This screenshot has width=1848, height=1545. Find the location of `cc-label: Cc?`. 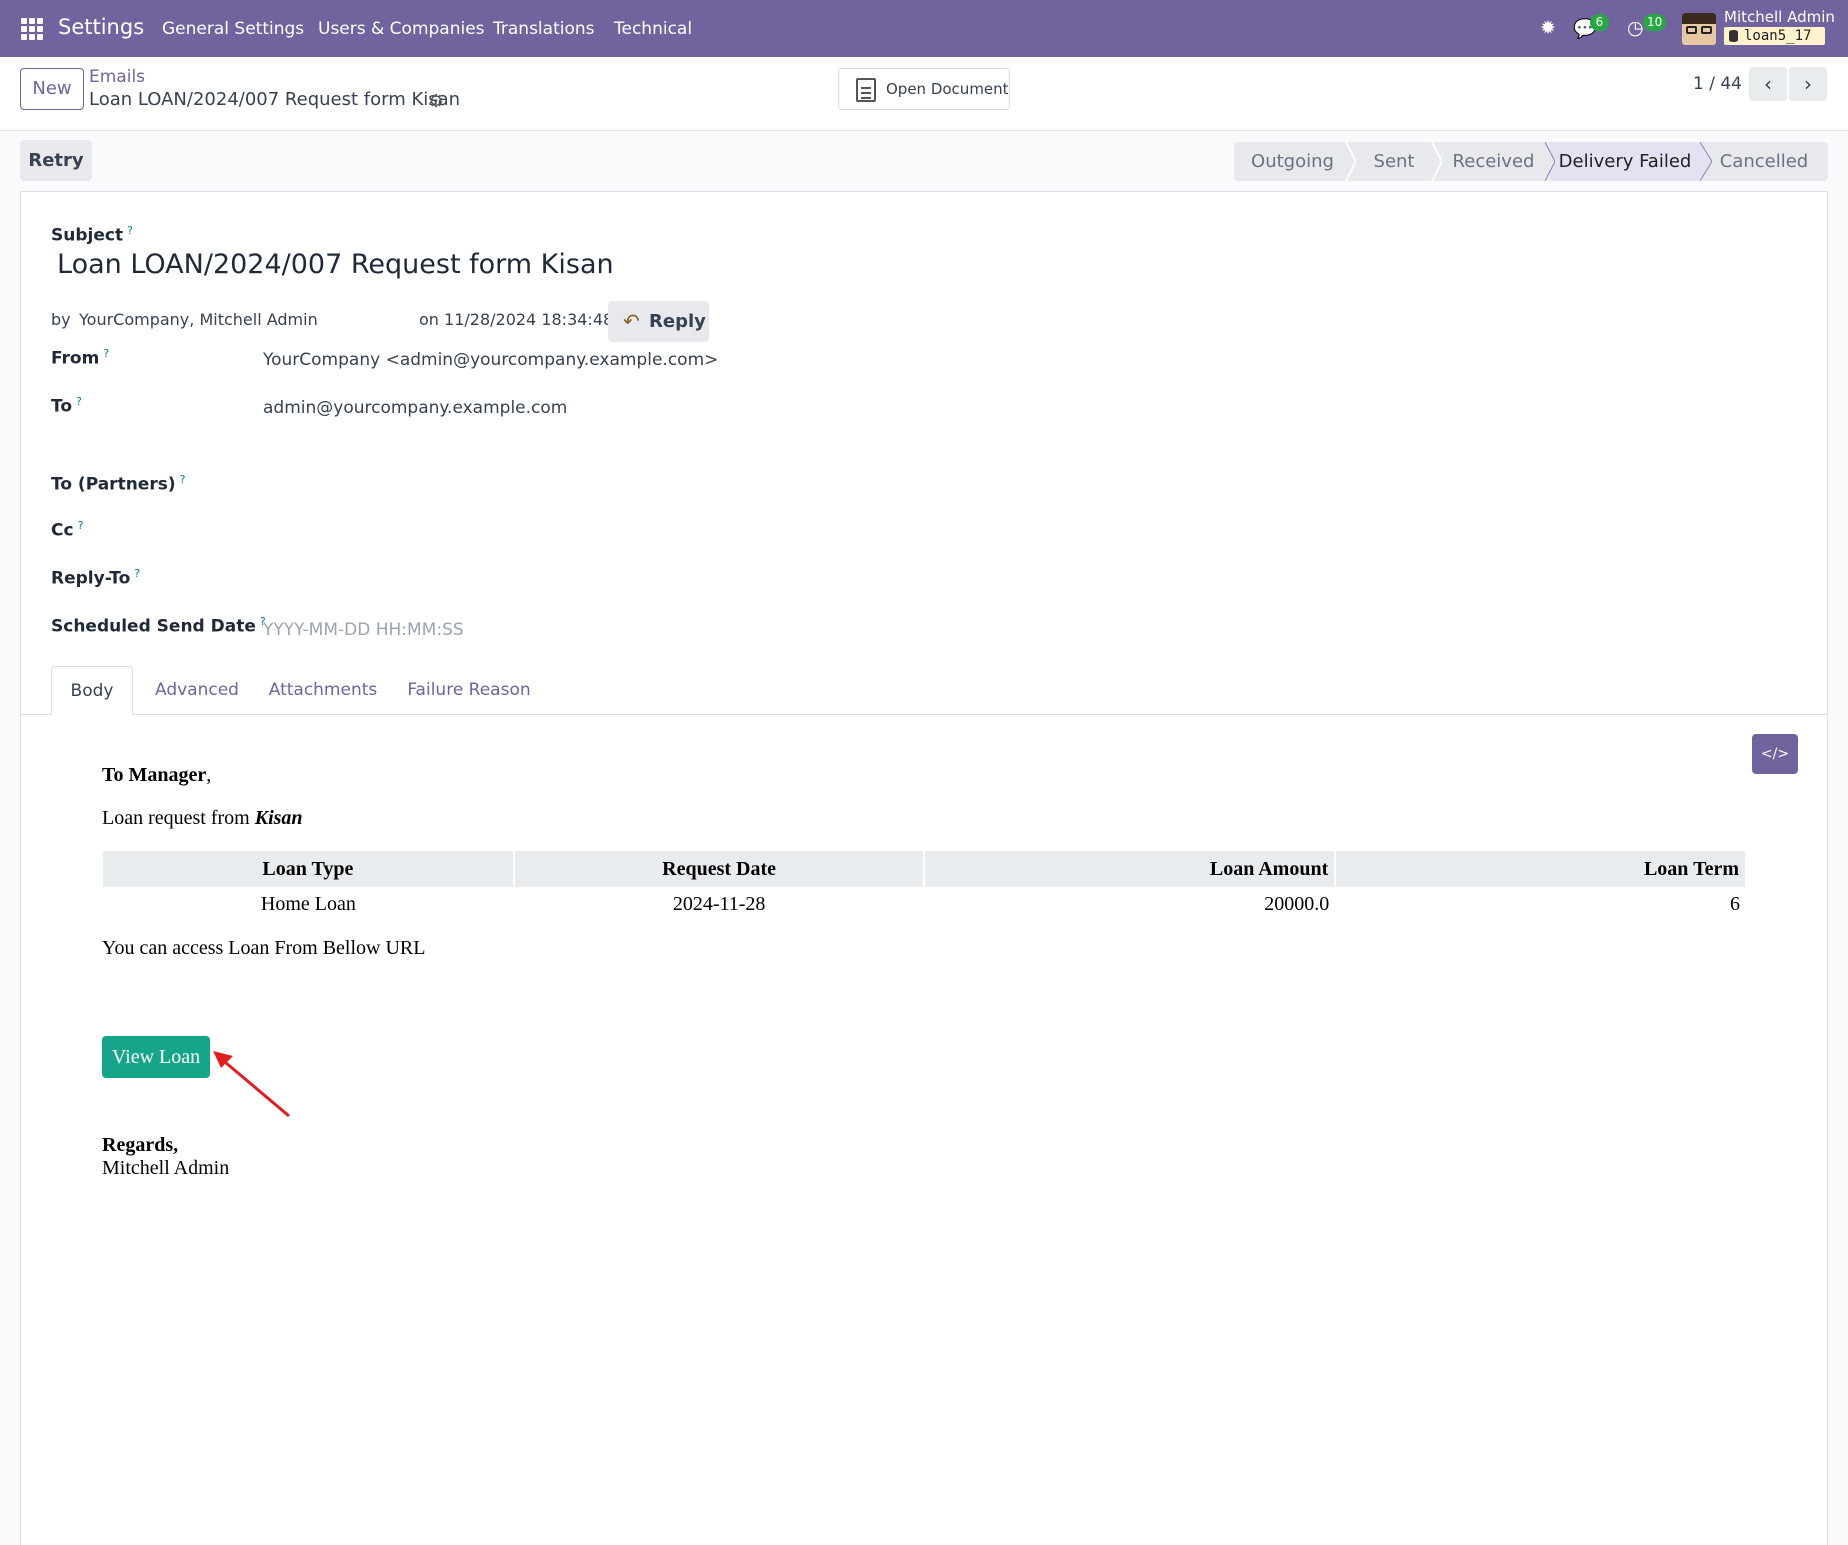

cc-label: Cc? is located at coordinates (67, 530).